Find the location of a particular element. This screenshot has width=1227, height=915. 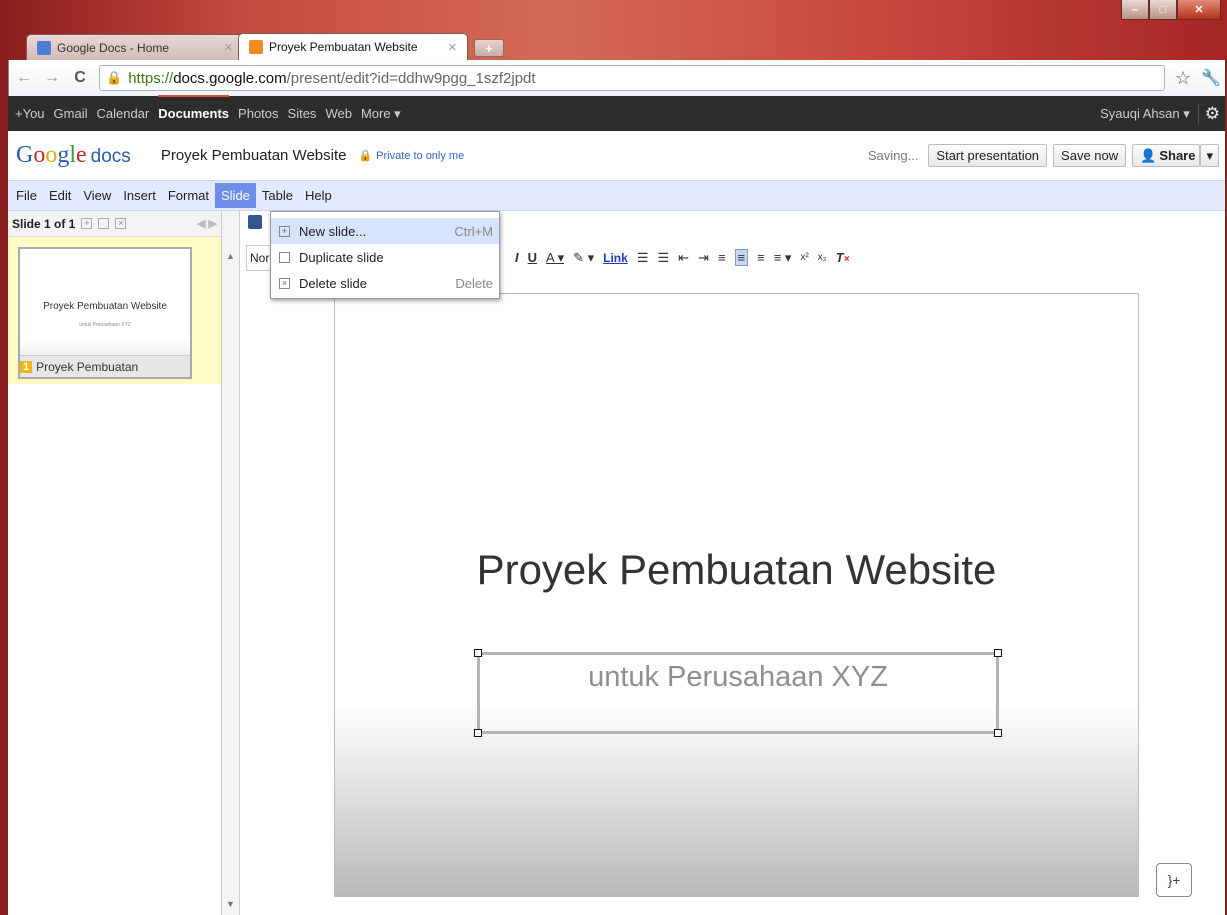

line-spacing-icon: ≡ ▾ is located at coordinates (783, 258).